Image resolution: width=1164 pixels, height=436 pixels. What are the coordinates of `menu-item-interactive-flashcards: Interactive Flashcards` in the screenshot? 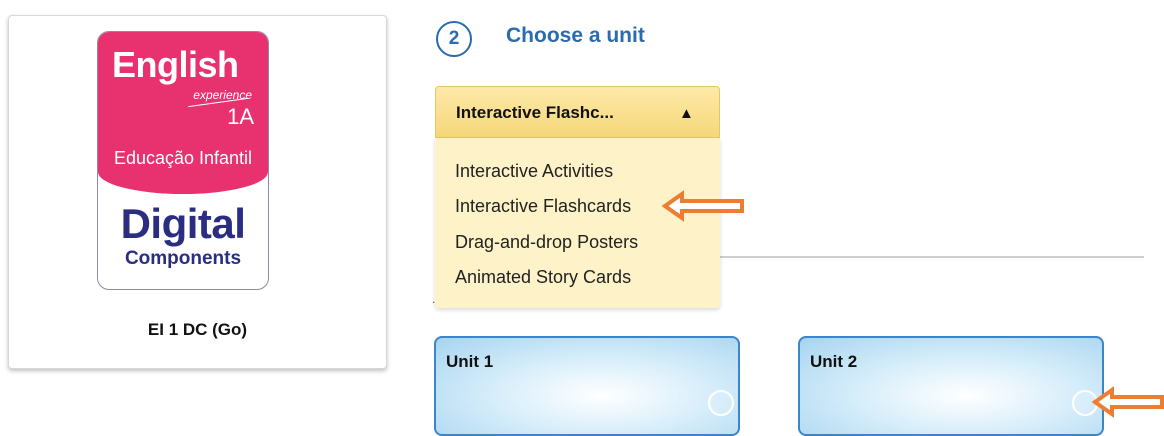 It's located at (543, 206).